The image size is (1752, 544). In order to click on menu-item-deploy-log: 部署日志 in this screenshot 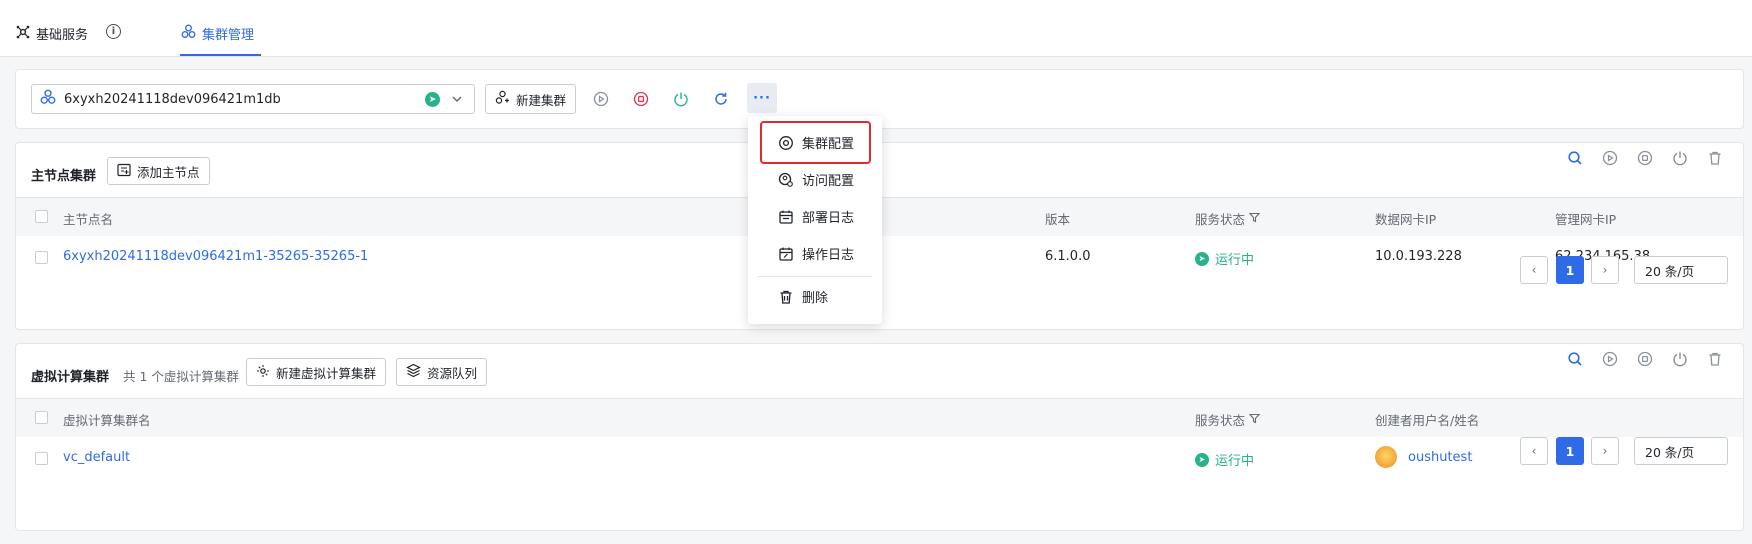, I will do `click(816, 216)`.